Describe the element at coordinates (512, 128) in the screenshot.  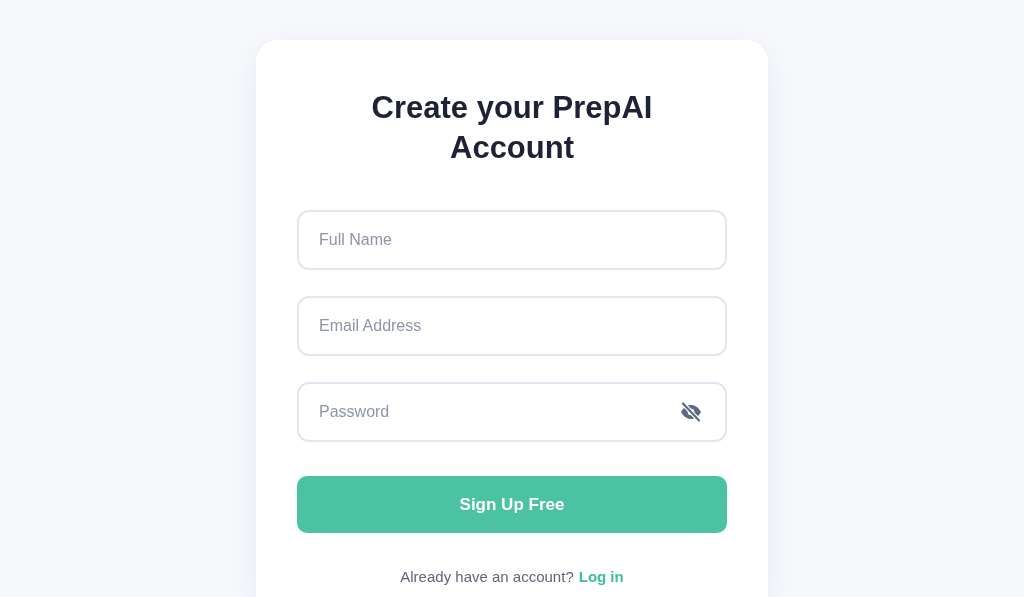
I see `form-title: Create your PrepAI Account` at that location.